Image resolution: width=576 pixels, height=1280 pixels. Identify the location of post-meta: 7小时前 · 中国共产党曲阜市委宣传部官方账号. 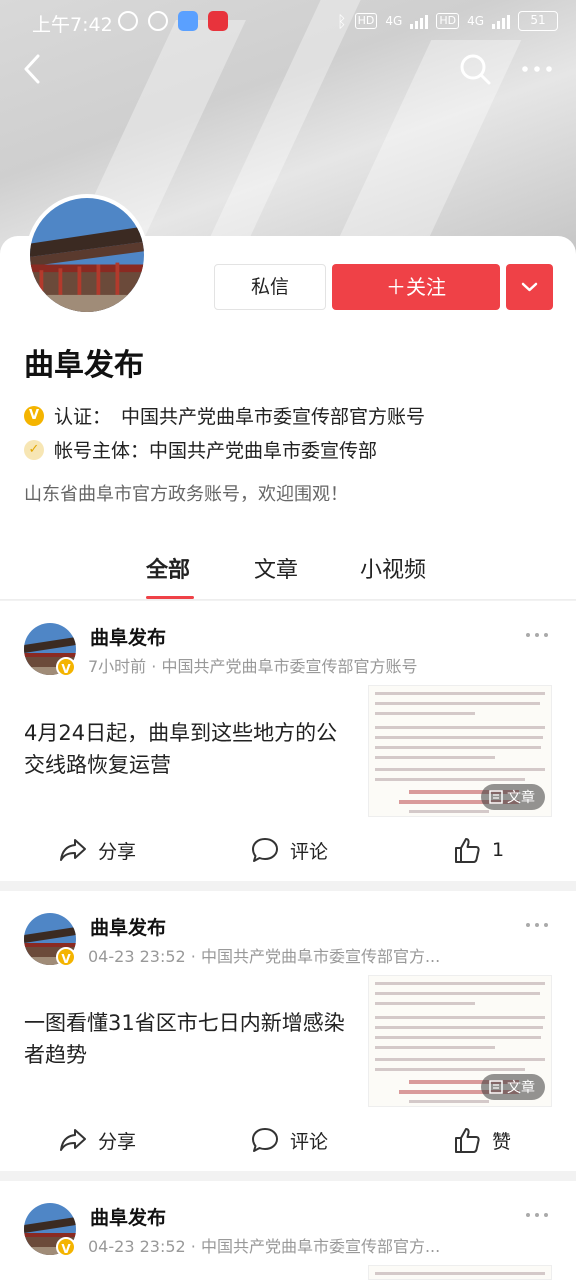
(253, 666).